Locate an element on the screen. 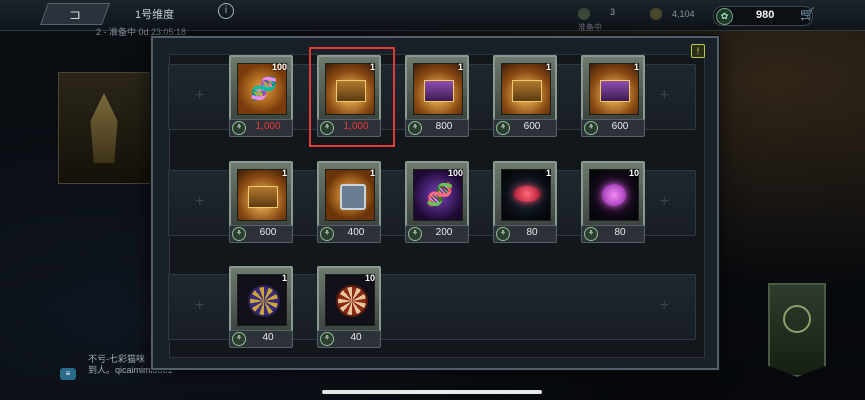 The width and height of the screenshot is (865, 400). price-tag: ⚘ 200 is located at coordinates (437, 234).